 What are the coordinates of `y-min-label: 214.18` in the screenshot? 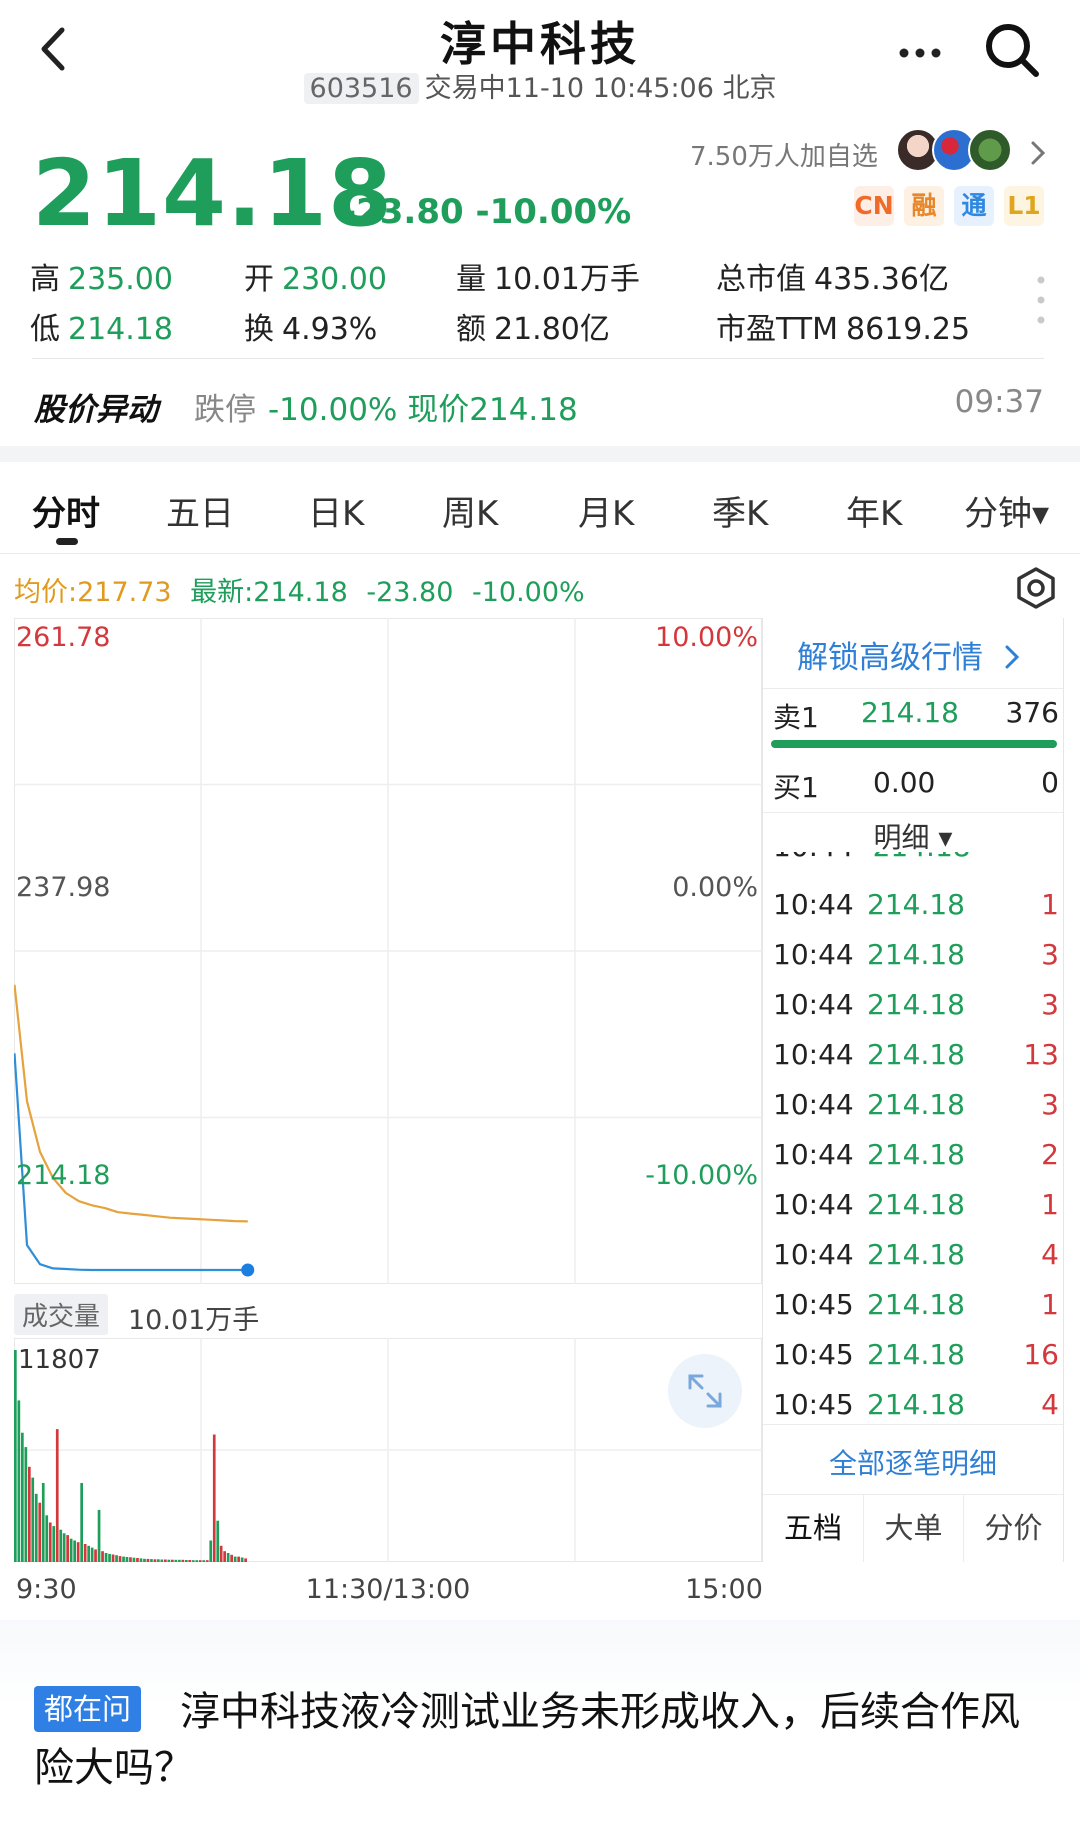 It's located at (63, 1175).